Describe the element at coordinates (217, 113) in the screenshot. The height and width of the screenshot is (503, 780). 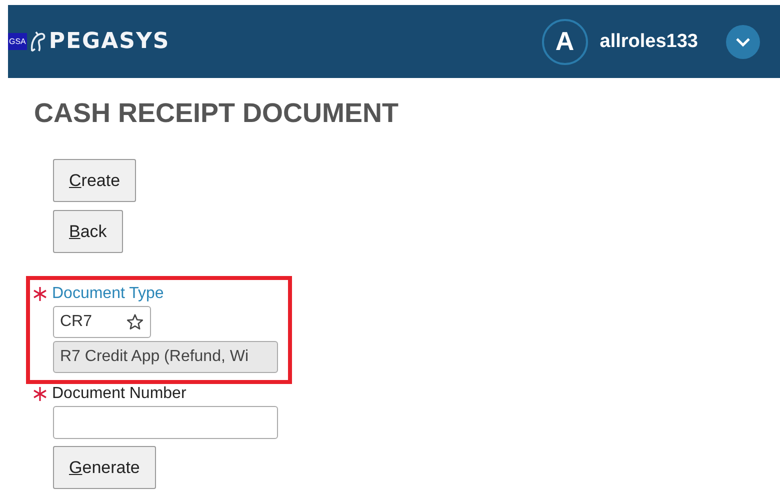
I see `page-title: CASH RECEIPT DOCUMENT` at that location.